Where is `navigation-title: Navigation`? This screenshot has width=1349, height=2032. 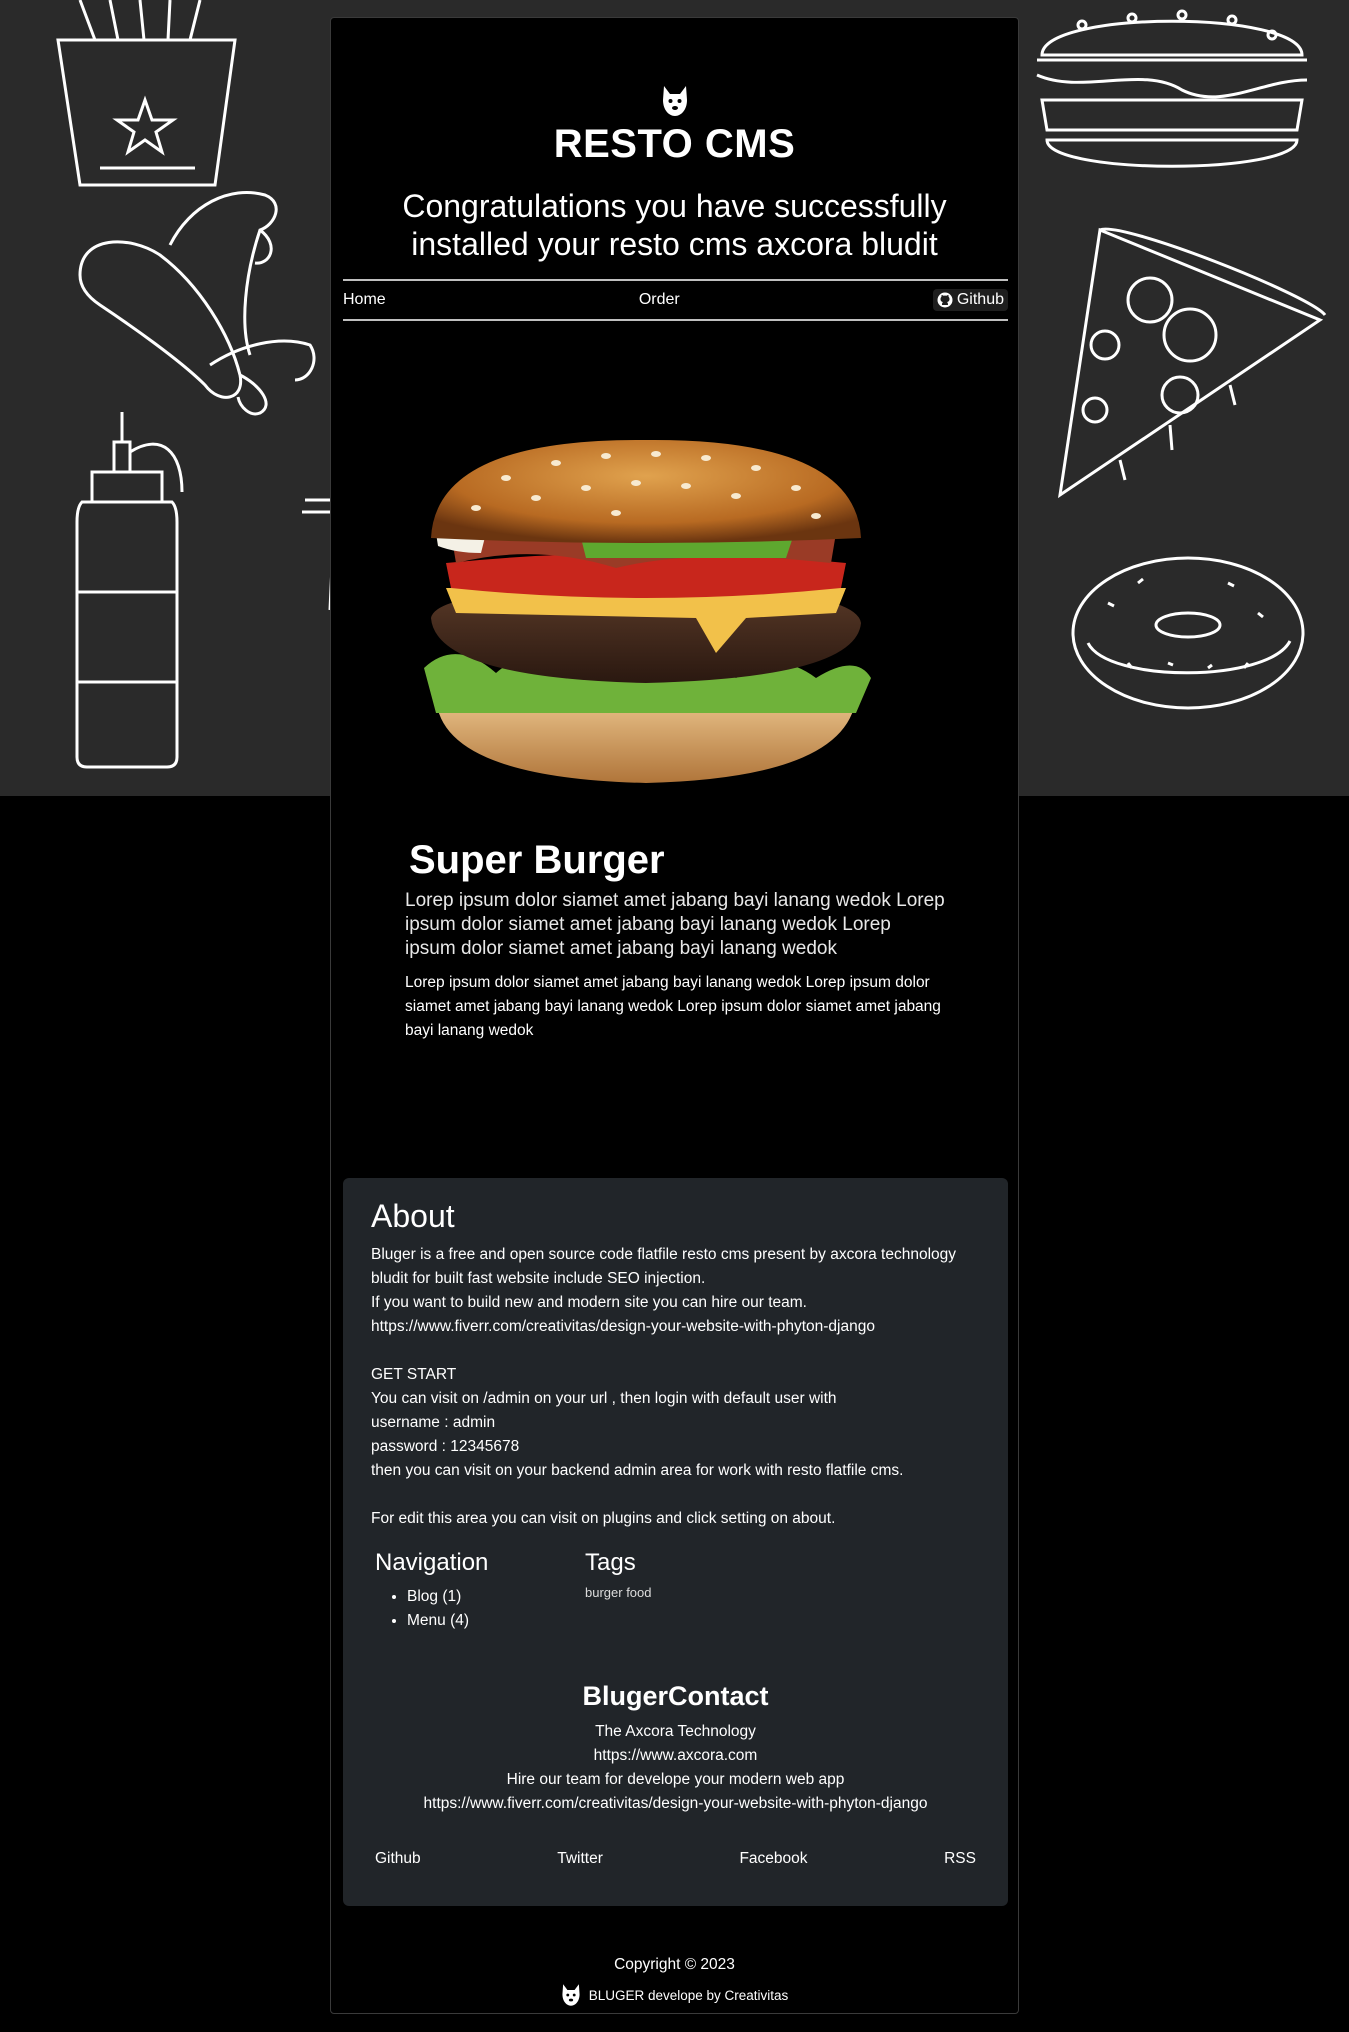
navigation-title: Navigation is located at coordinates (432, 1562).